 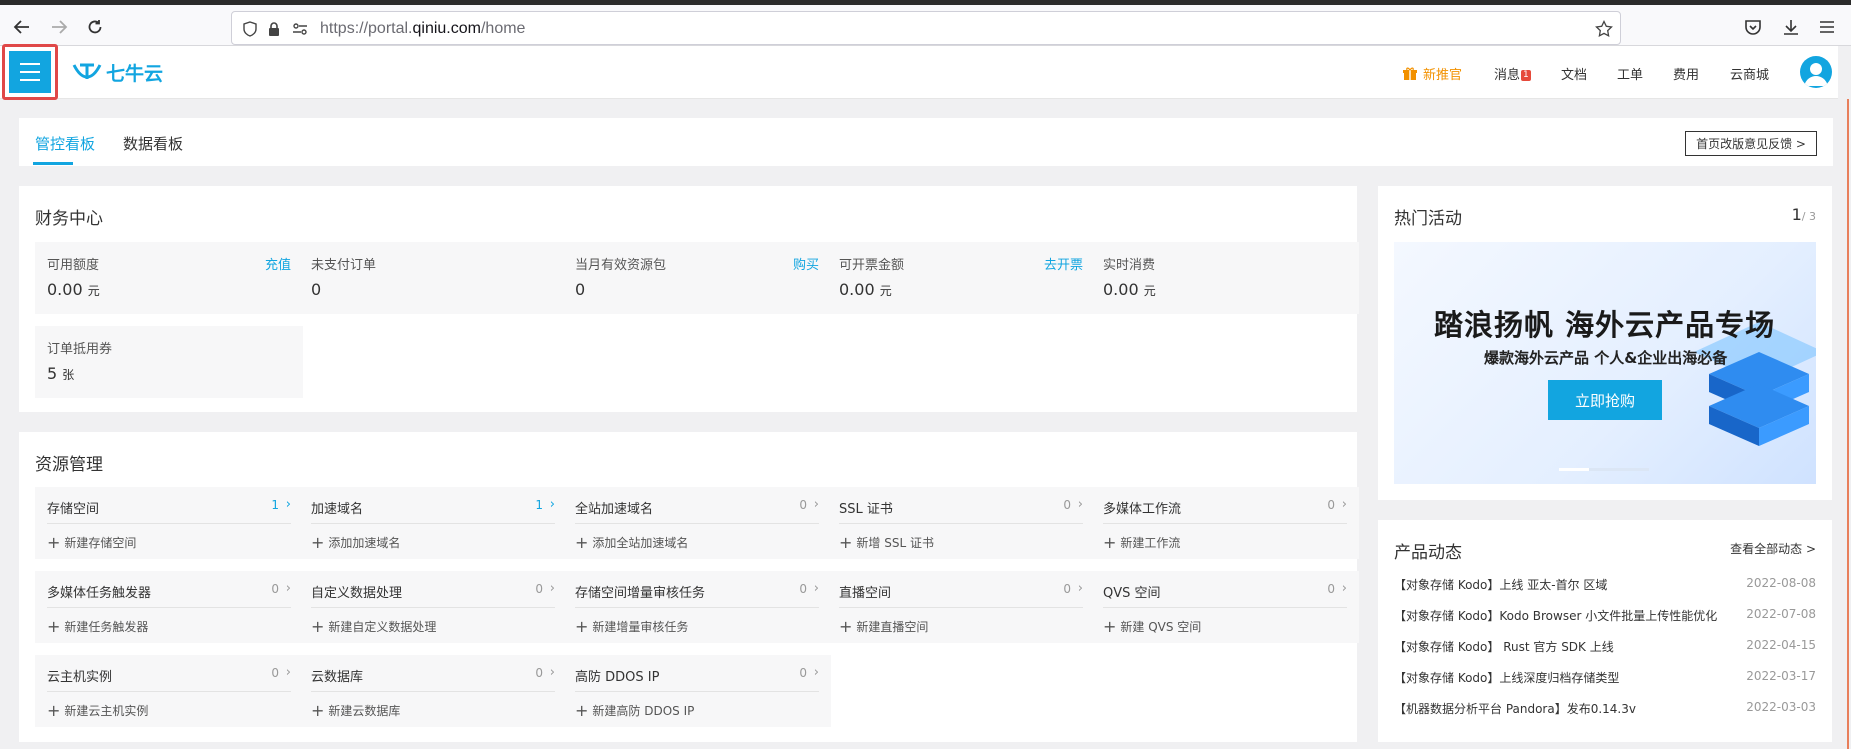 What do you see at coordinates (1506, 677) in the screenshot?
I see `news-item: 【对象存储 Kodo】上线深度归档存储类型` at bounding box center [1506, 677].